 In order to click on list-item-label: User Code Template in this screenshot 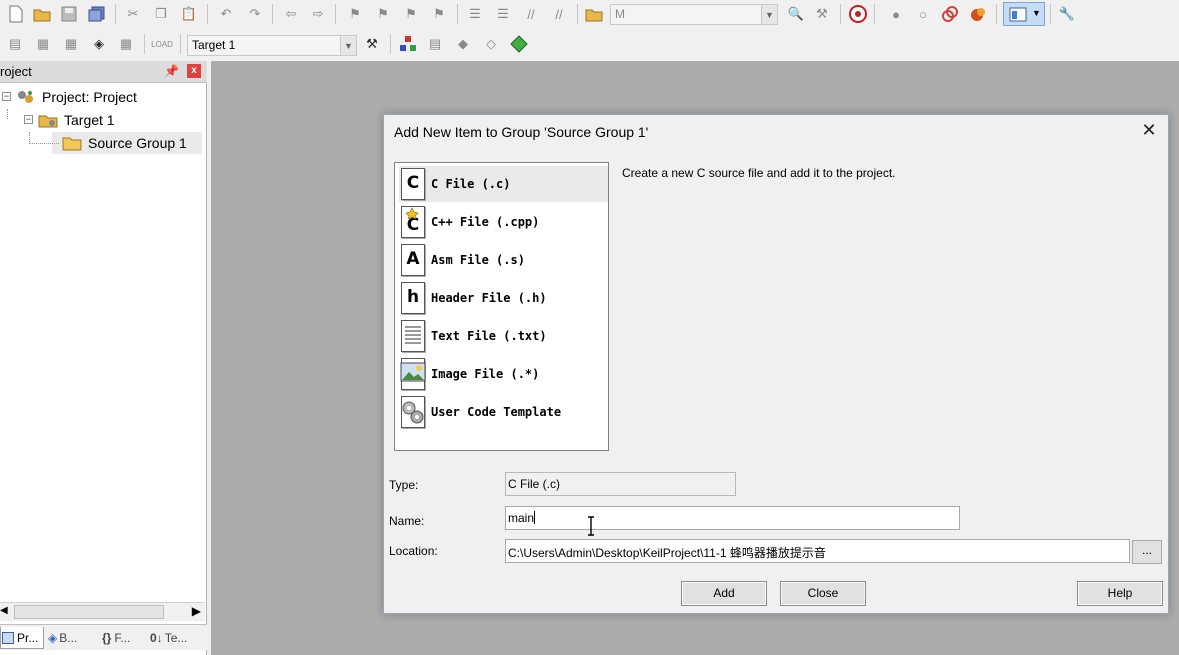, I will do `click(496, 412)`.